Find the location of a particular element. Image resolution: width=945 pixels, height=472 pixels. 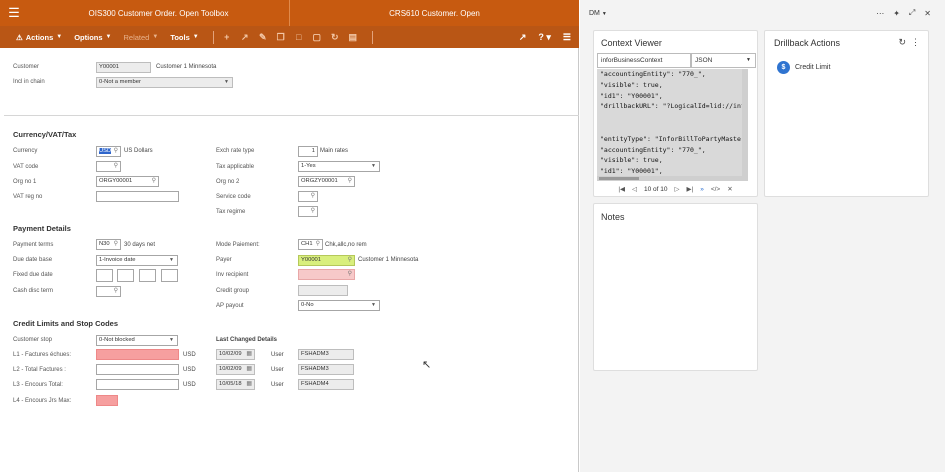

exch-rate-desc: Main rates is located at coordinates (334, 151).